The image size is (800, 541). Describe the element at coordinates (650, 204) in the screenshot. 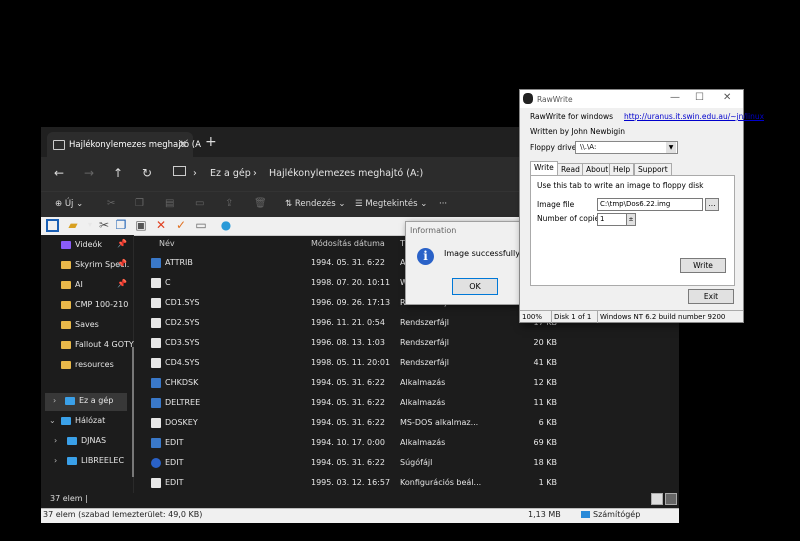

I see `image-file-input: C:\tmp\Dos6.22.img` at that location.